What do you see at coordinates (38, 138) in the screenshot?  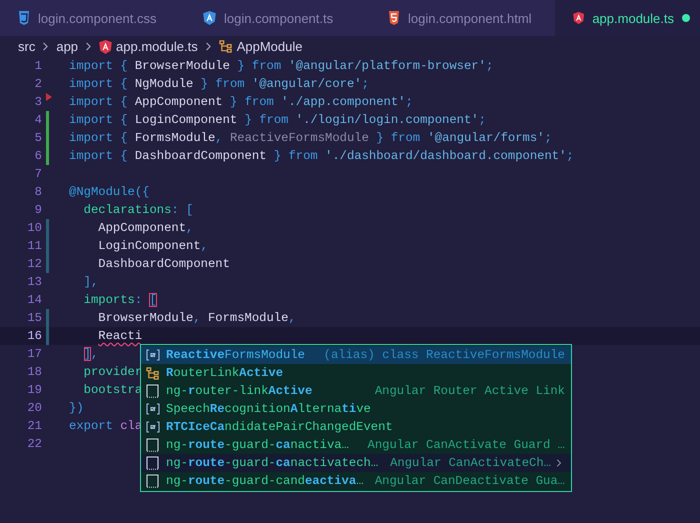 I see `line-number: 5` at bounding box center [38, 138].